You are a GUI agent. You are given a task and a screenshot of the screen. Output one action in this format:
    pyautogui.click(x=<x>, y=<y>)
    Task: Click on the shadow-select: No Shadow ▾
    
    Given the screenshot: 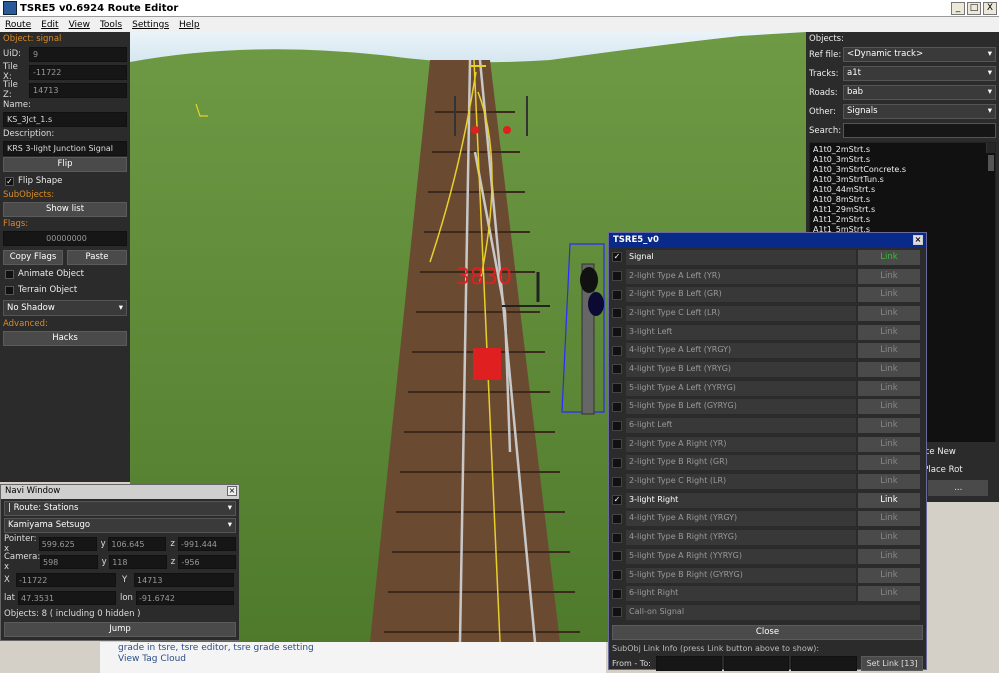 What is the action you would take?
    pyautogui.click(x=65, y=308)
    